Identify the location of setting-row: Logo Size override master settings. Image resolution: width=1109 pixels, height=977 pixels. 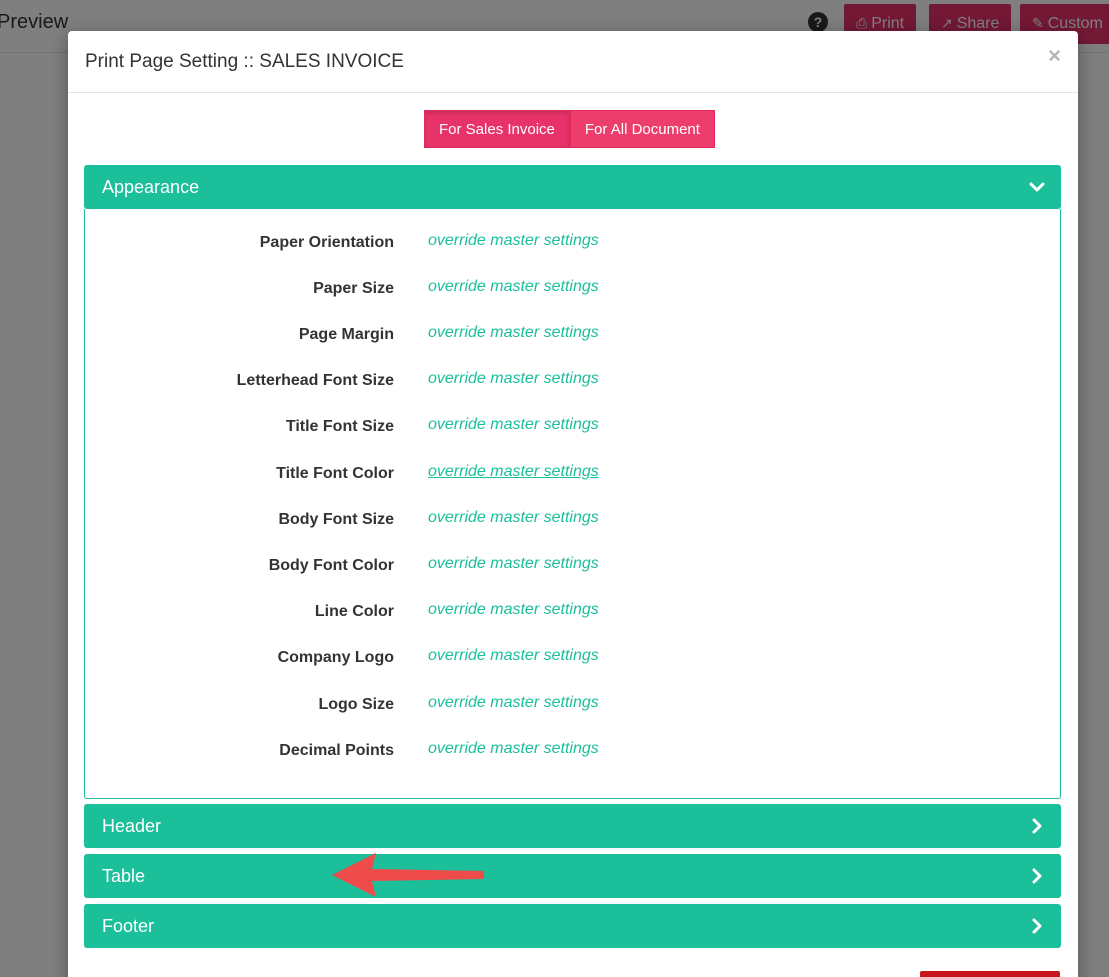
(572, 706).